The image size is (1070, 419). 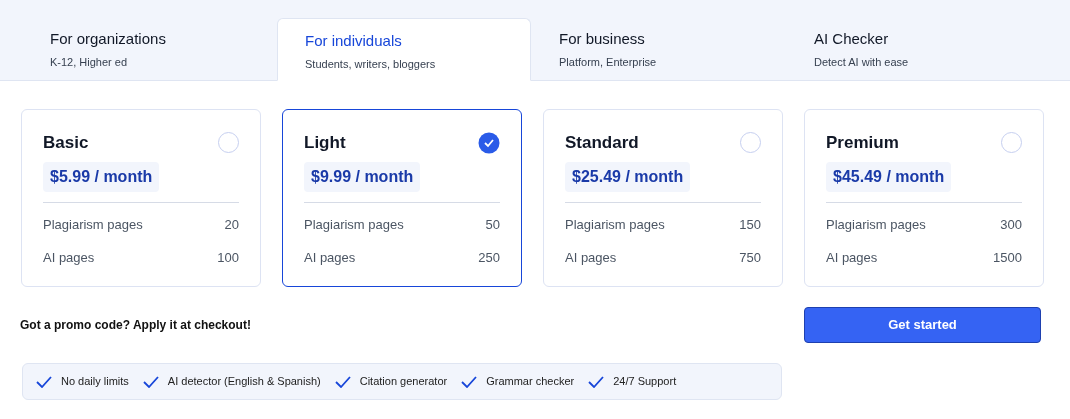 What do you see at coordinates (862, 143) in the screenshot?
I see `plan-name: Premium` at bounding box center [862, 143].